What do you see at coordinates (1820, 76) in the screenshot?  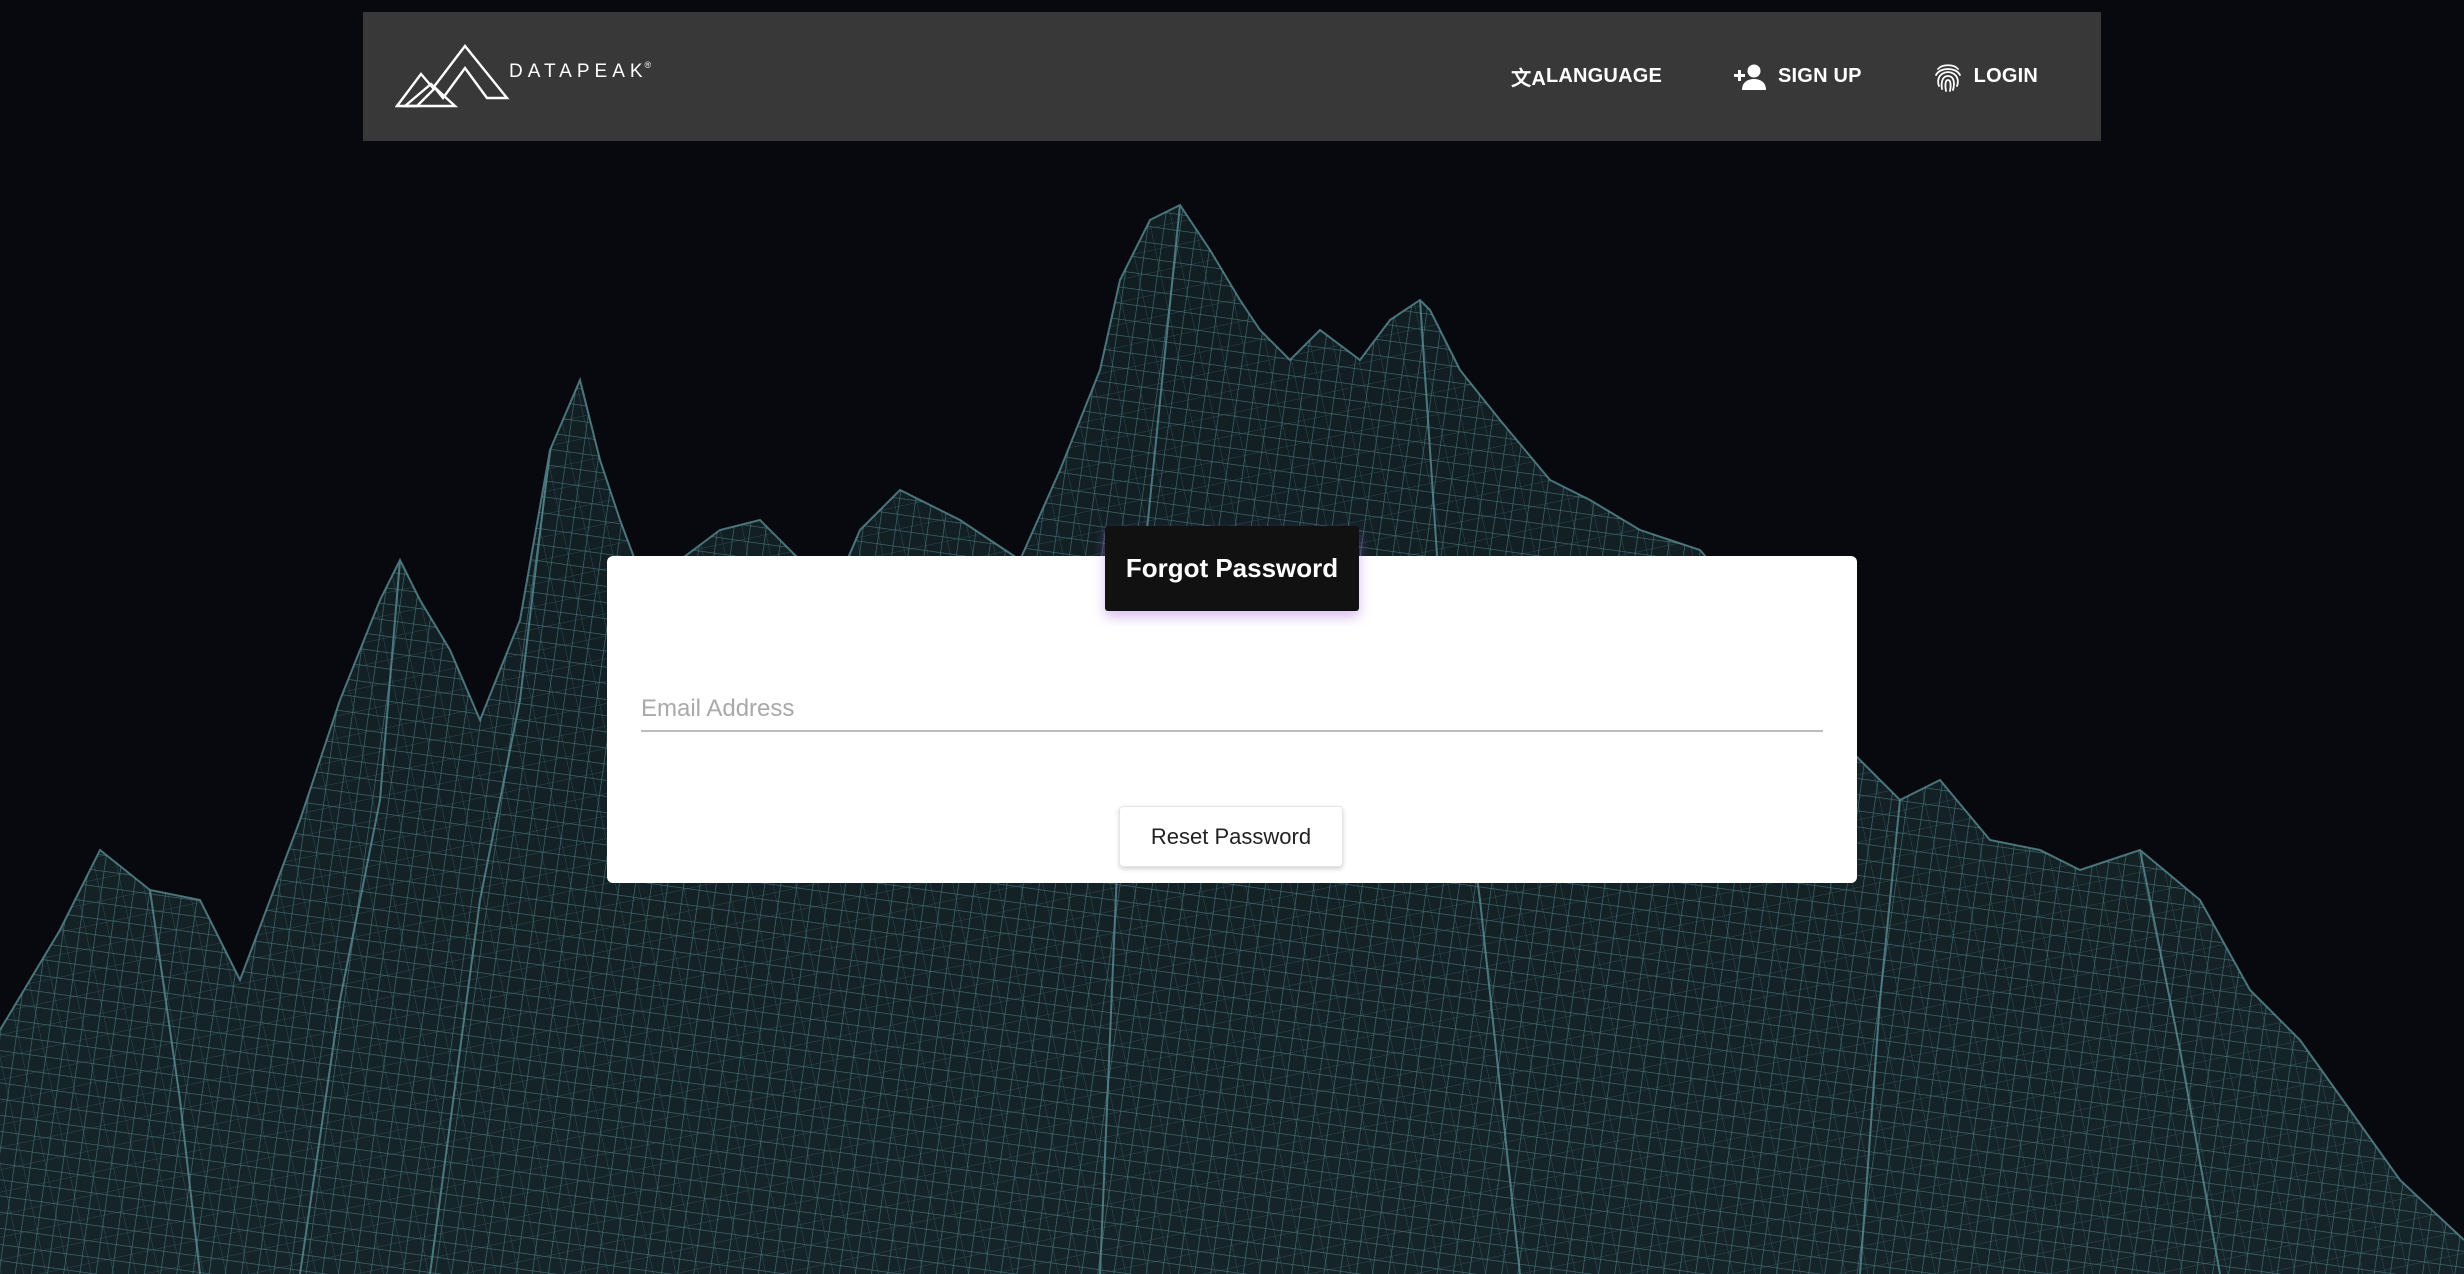 I see `nav-signup-label: SIGN UP` at bounding box center [1820, 76].